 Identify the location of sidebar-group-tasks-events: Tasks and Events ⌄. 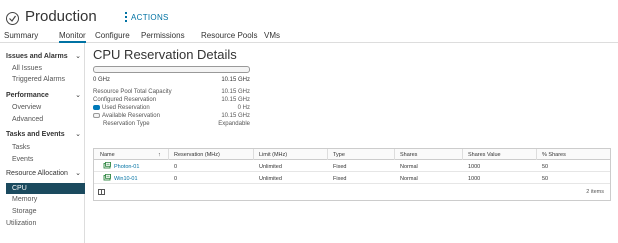
(44, 134).